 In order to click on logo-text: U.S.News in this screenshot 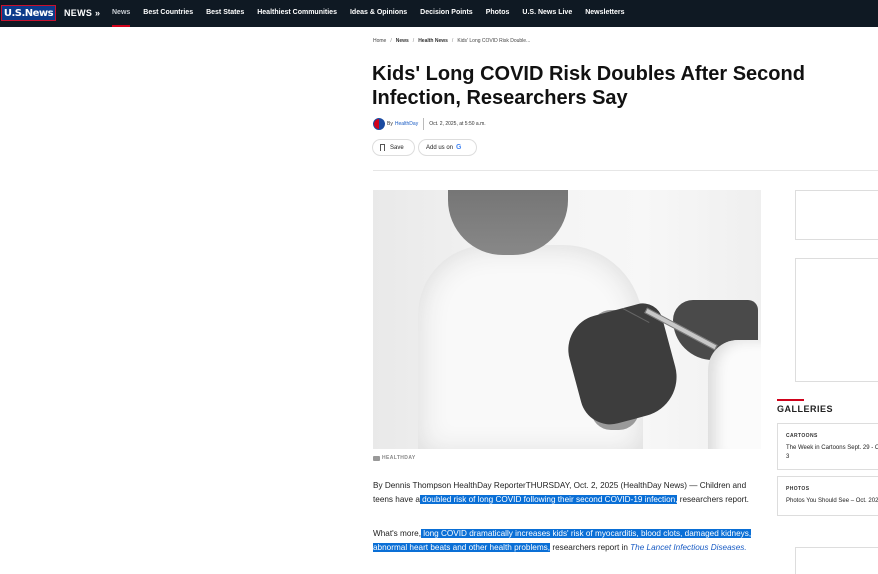, I will do `click(28, 13)`.